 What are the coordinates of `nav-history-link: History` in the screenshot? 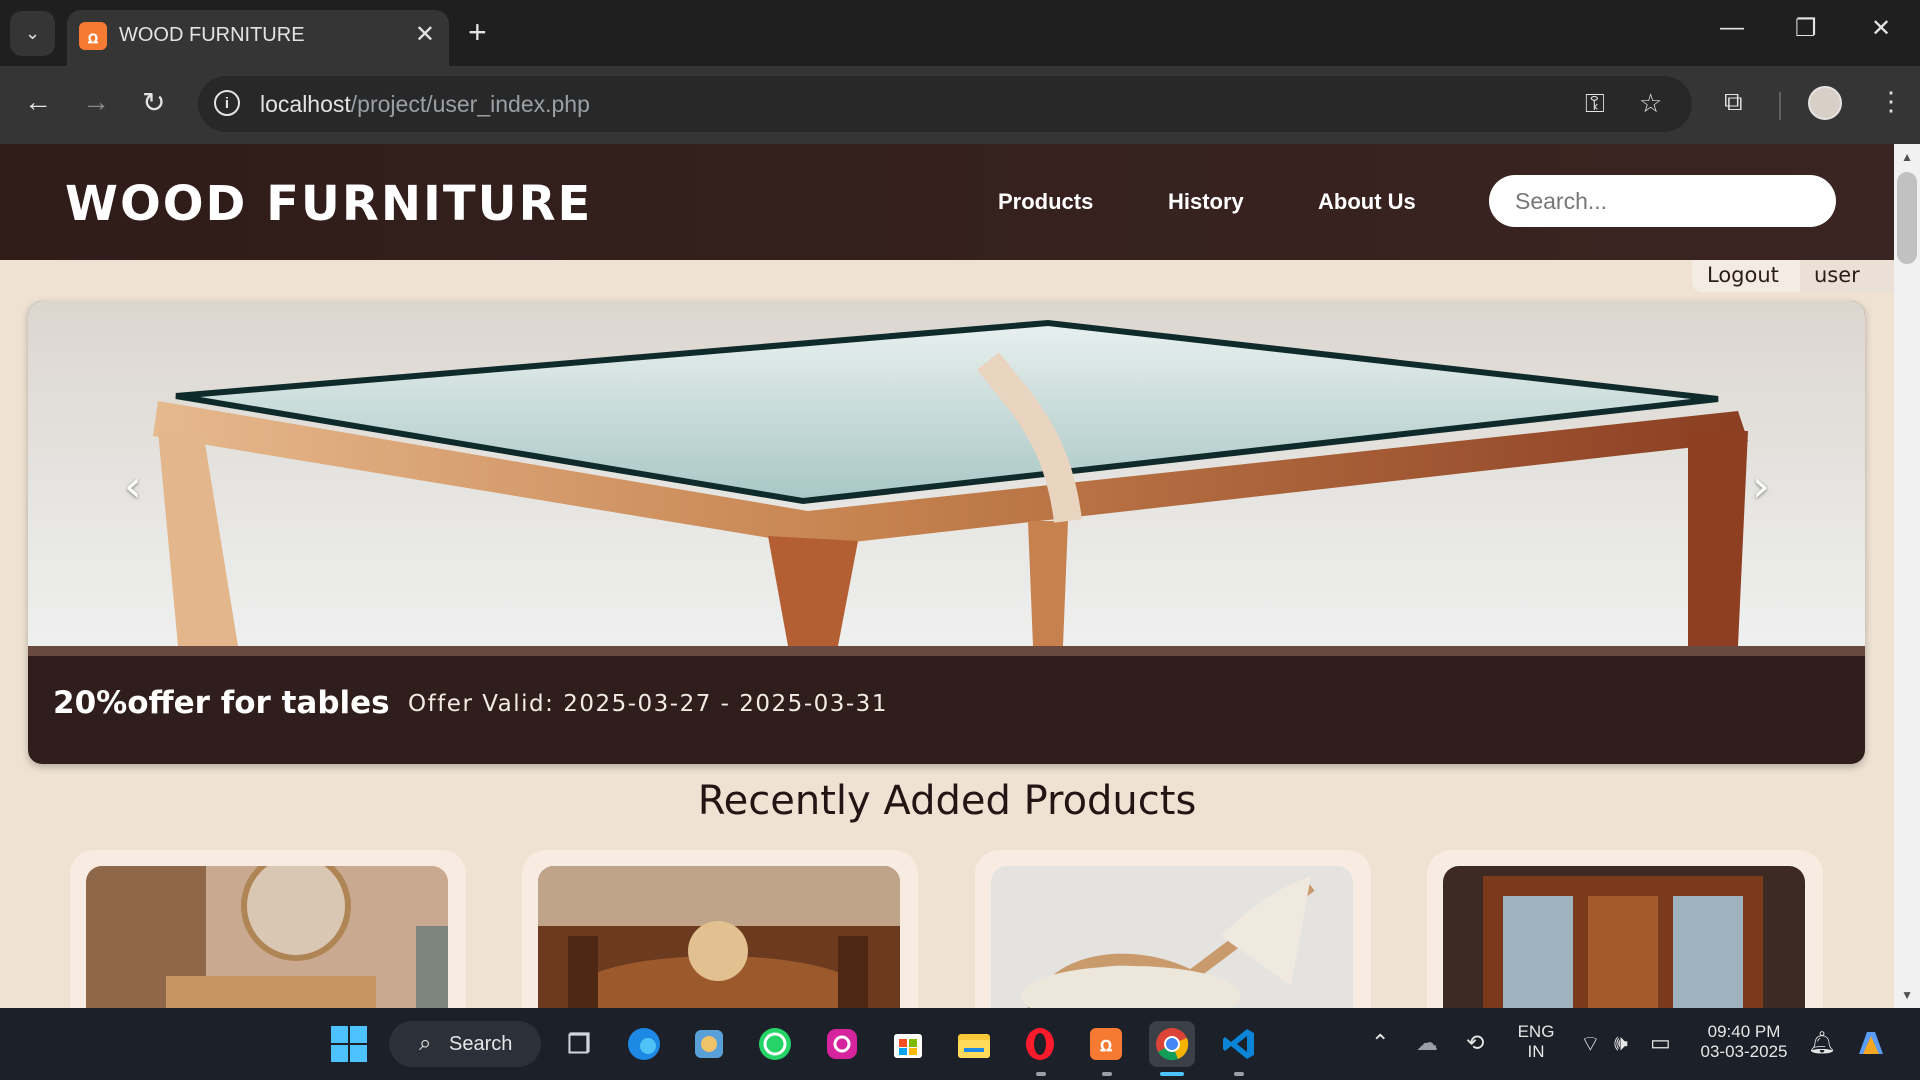 It's located at (1206, 202).